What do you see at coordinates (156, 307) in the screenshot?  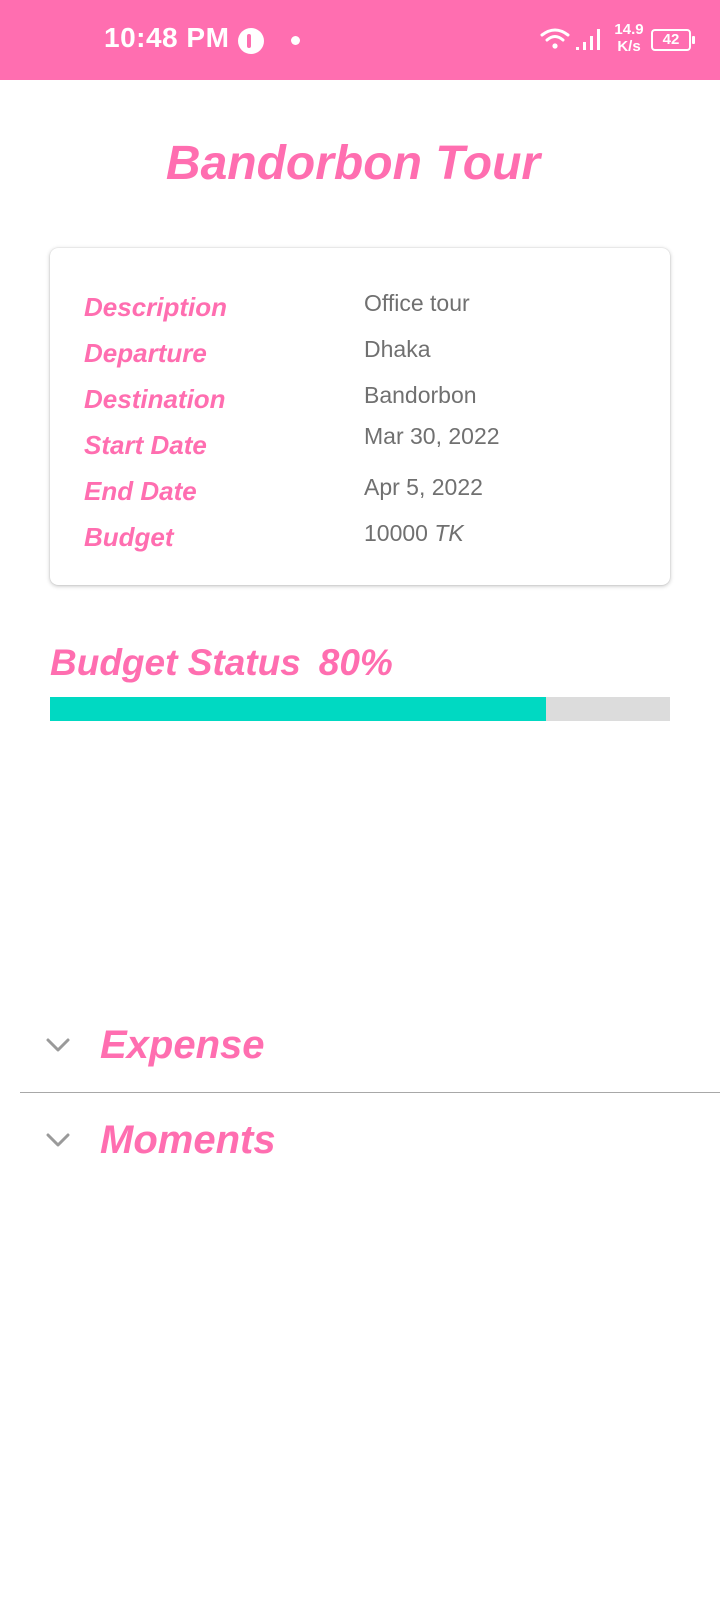 I see `detail-label: Description` at bounding box center [156, 307].